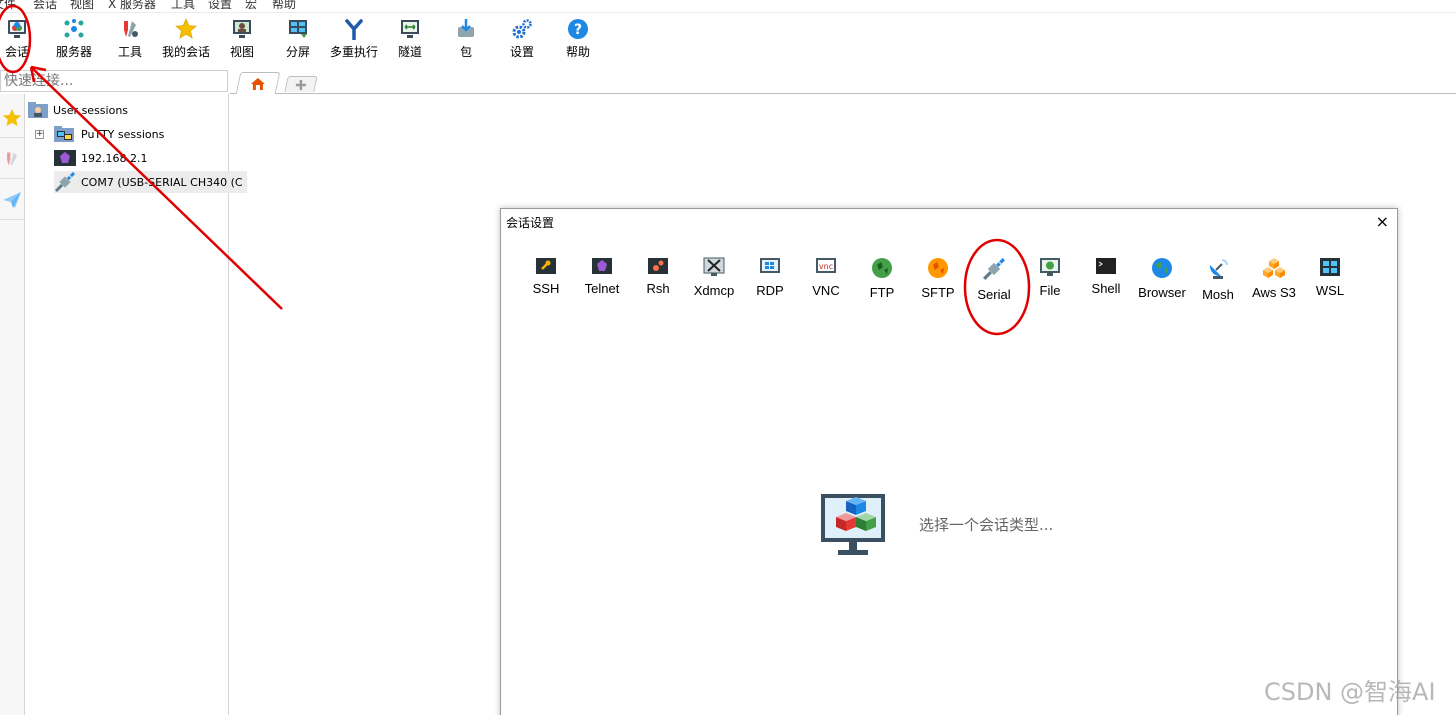 The width and height of the screenshot is (1456, 715). I want to click on session-type-ftp: FTP, so click(882, 282).